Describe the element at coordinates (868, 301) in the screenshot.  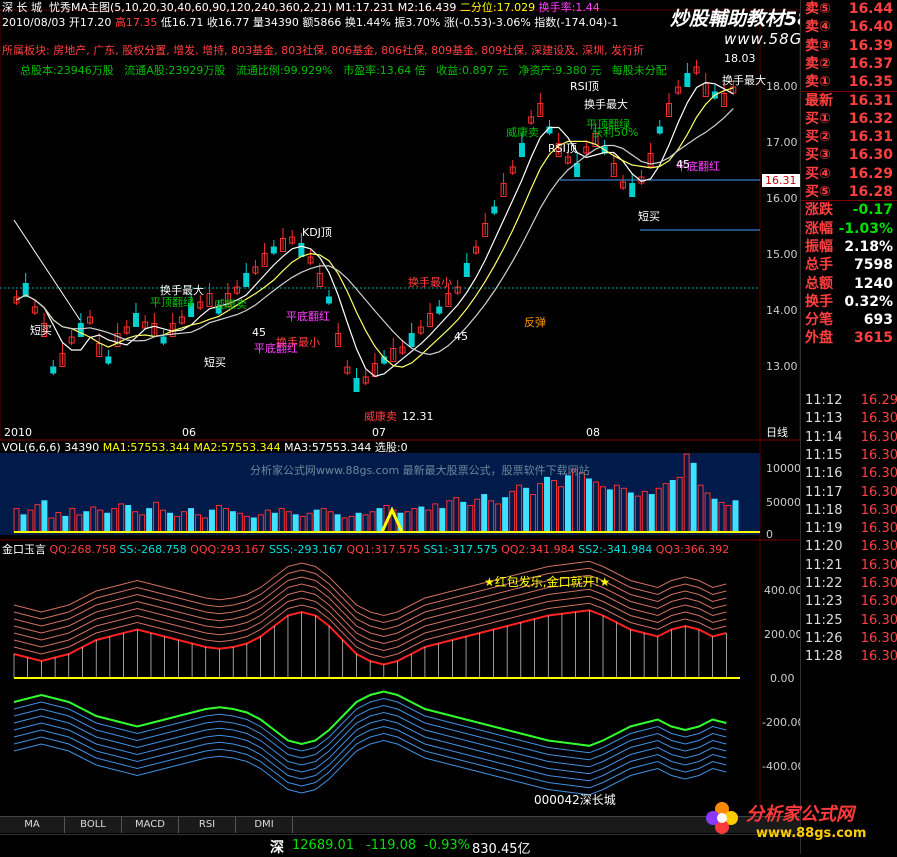
I see `quote-value: 0.32%` at that location.